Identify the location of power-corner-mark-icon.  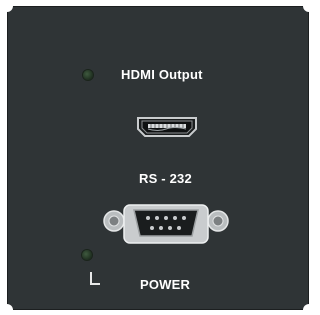
(95, 278).